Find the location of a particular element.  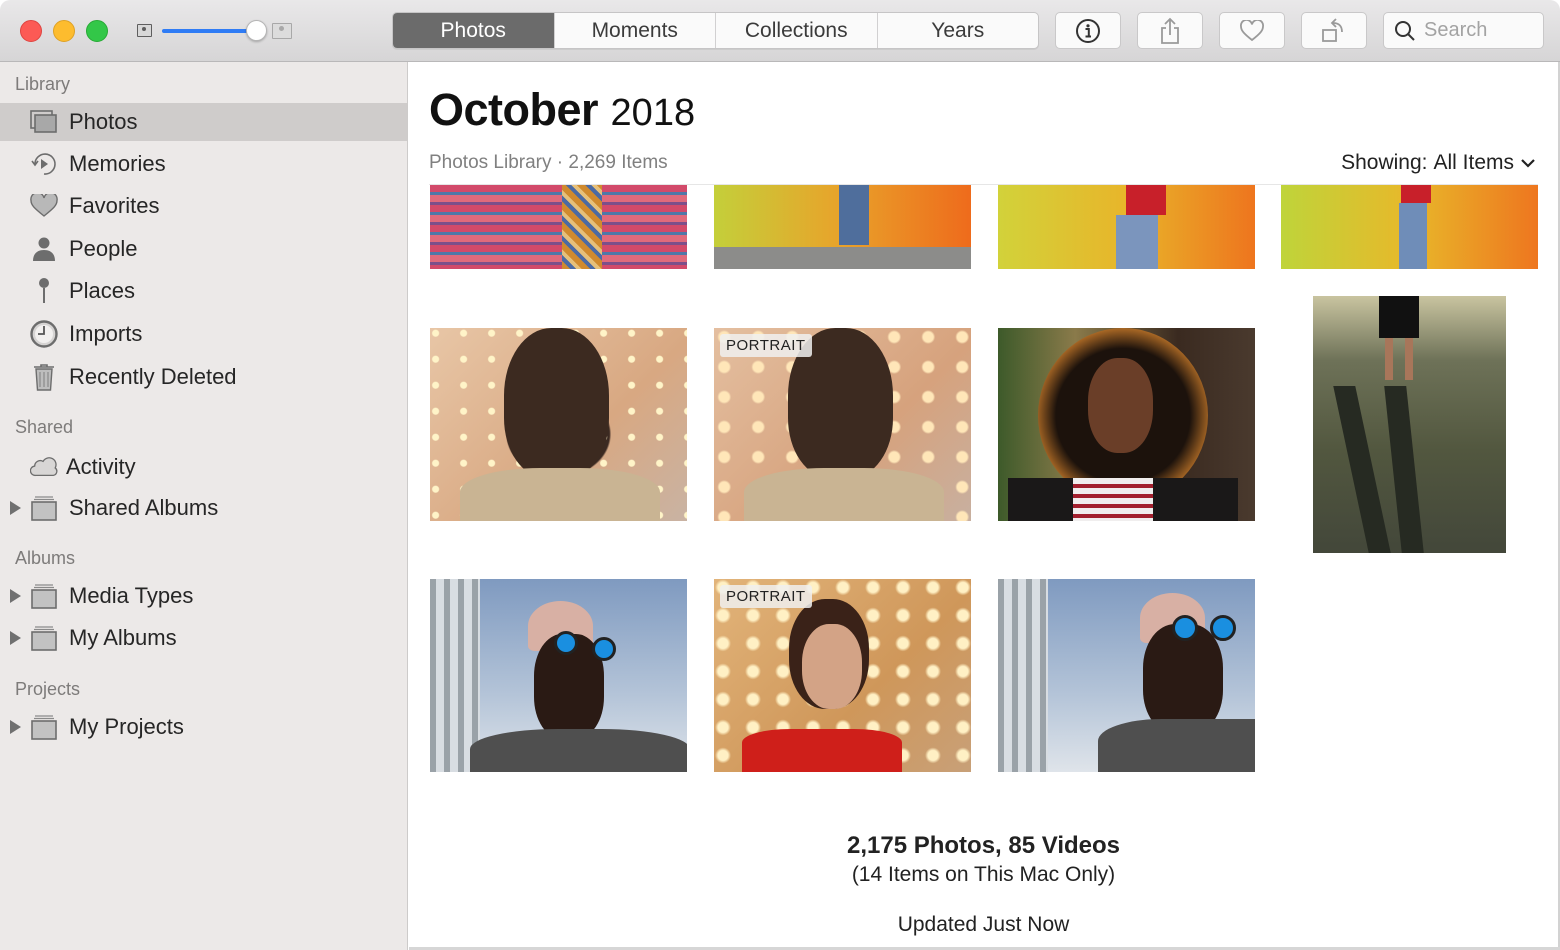

sidebar-item-label: My Albums is located at coordinates (123, 637).